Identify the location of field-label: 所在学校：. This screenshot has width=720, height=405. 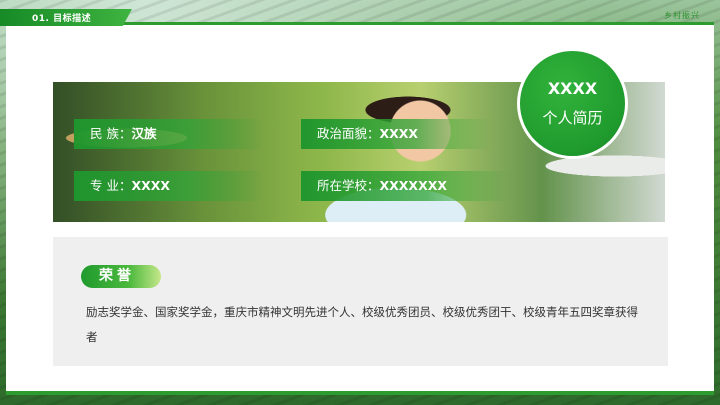
(348, 185).